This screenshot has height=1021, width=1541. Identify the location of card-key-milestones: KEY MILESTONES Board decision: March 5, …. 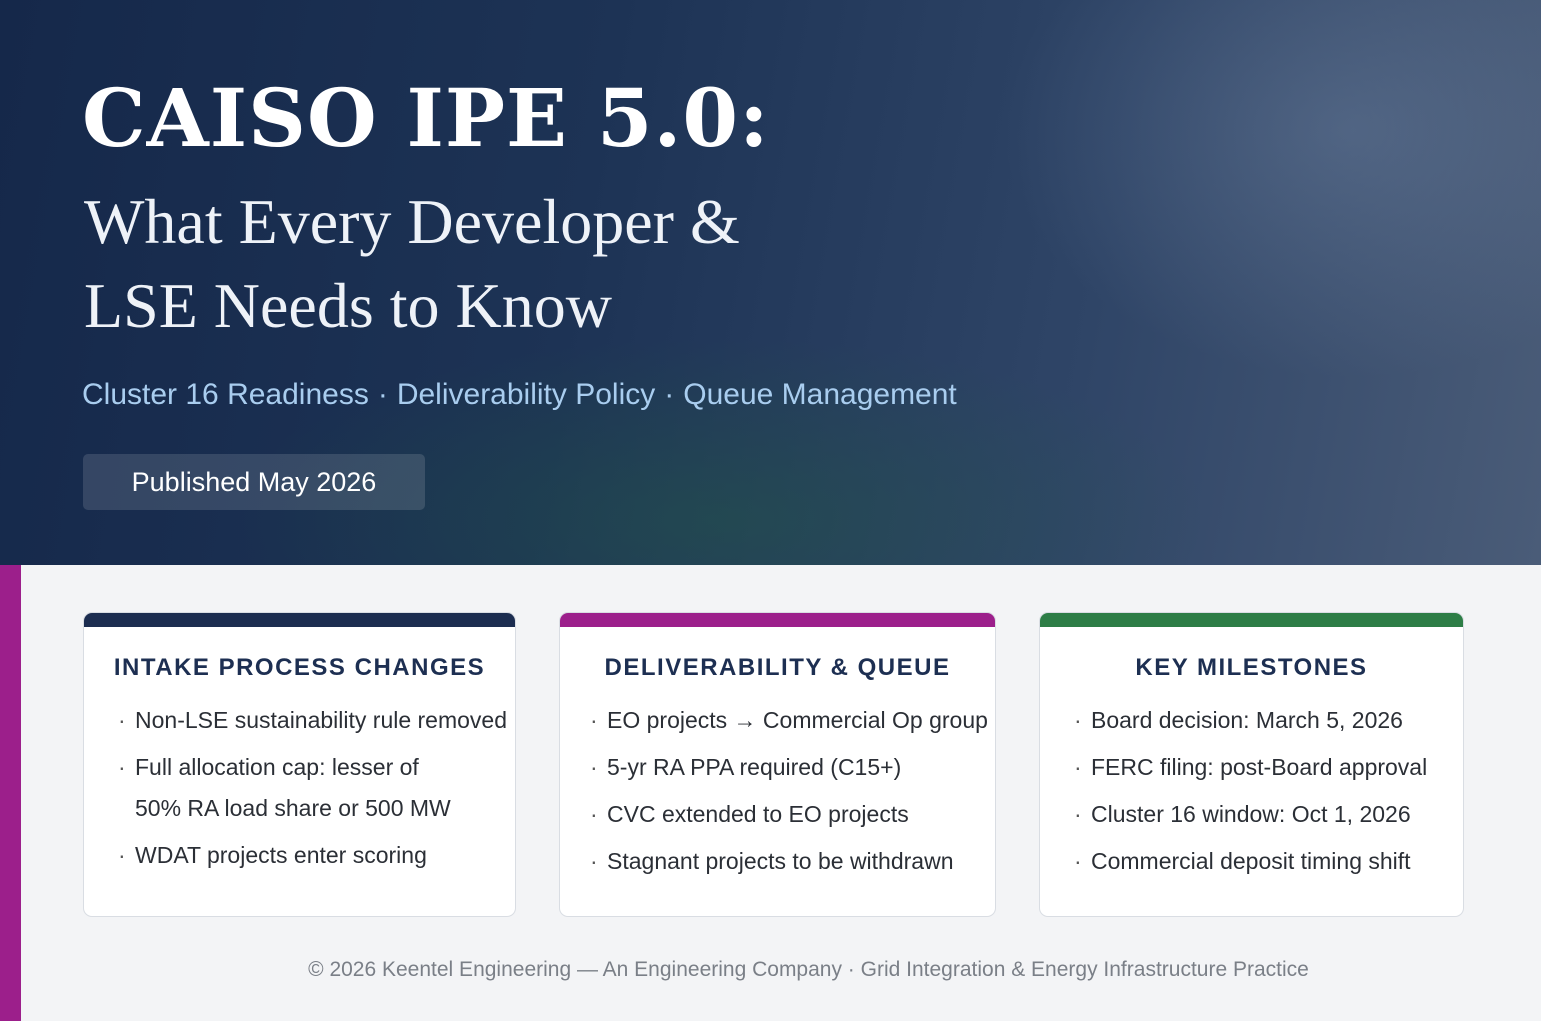
(1251, 764).